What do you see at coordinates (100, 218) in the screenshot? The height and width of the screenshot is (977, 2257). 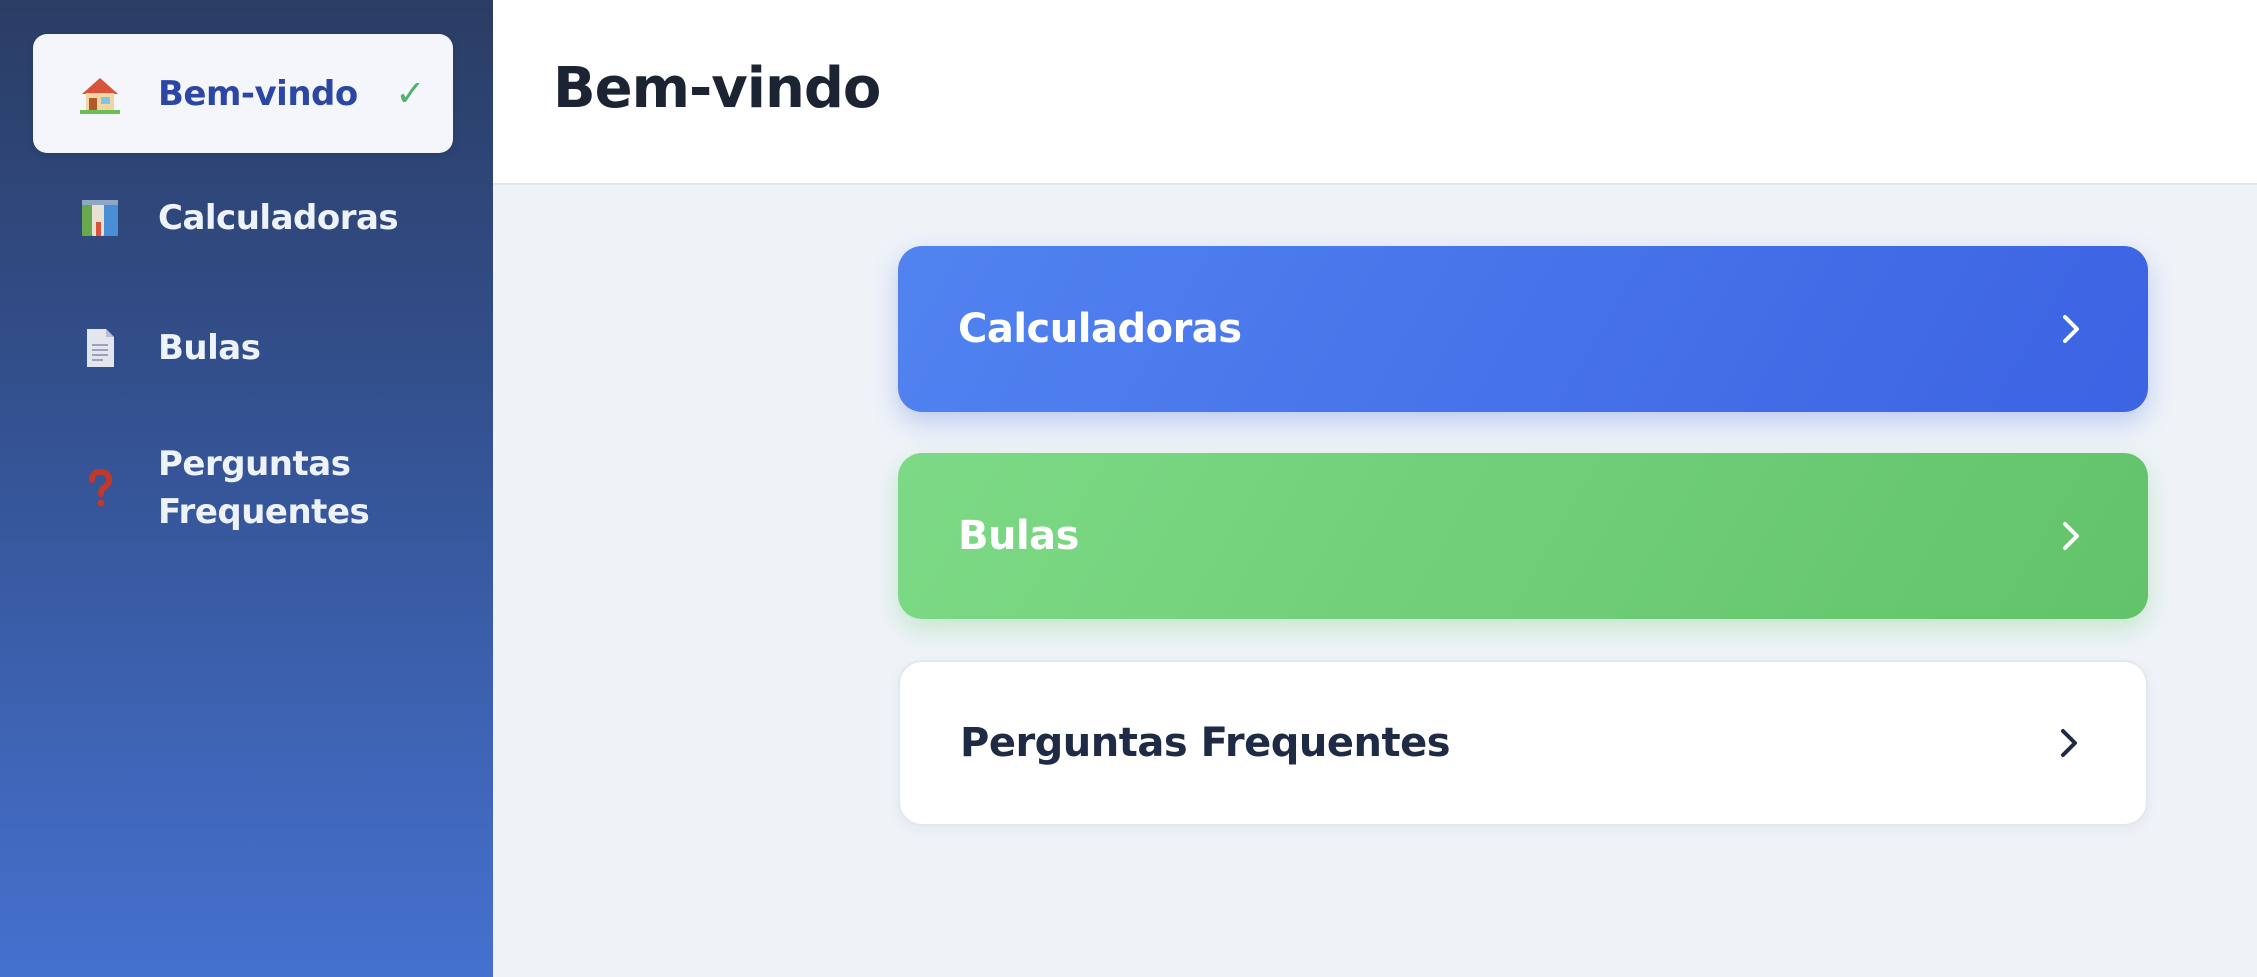 I see `books-icon` at bounding box center [100, 218].